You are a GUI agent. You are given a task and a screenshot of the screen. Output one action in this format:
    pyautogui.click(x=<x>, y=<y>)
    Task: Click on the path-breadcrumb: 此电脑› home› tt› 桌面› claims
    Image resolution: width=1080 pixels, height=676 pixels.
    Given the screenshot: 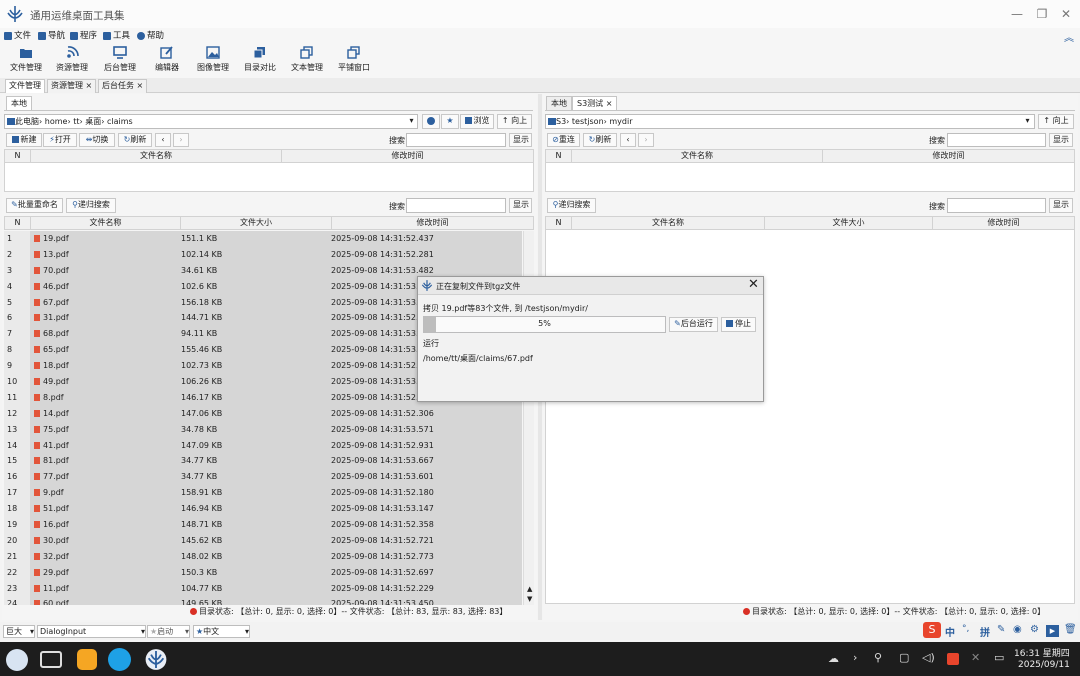 What is the action you would take?
    pyautogui.click(x=211, y=121)
    